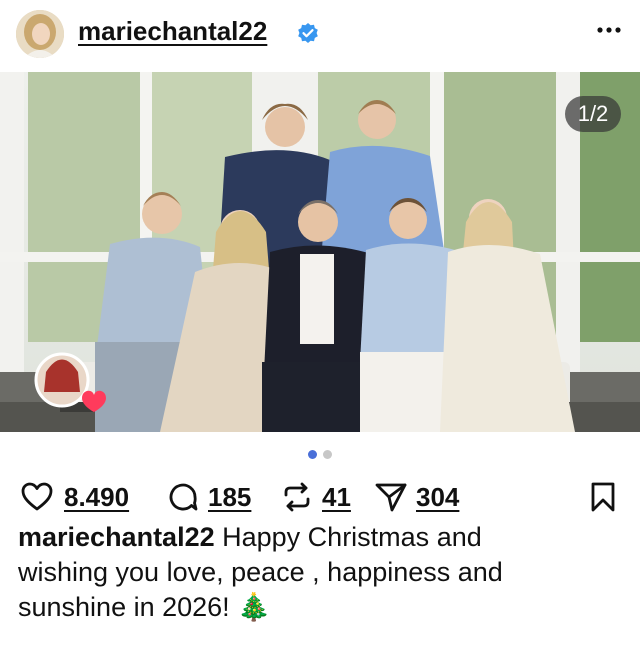  Describe the element at coordinates (183, 497) in the screenshot. I see `comment-icon` at that location.